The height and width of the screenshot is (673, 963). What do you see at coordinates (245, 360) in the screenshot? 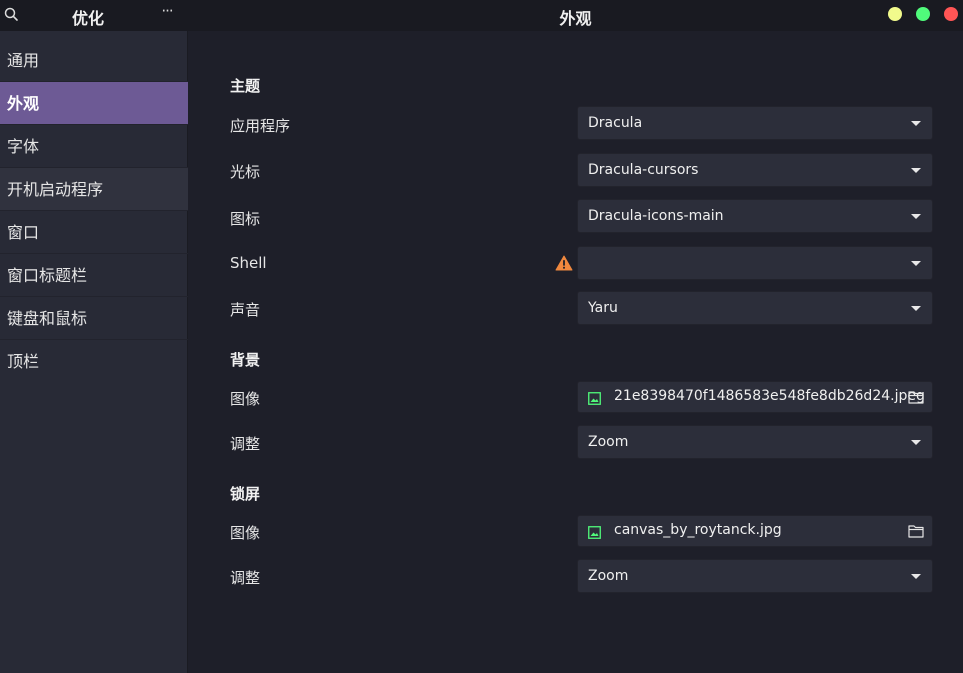
I see `background-section-title: 背景` at bounding box center [245, 360].